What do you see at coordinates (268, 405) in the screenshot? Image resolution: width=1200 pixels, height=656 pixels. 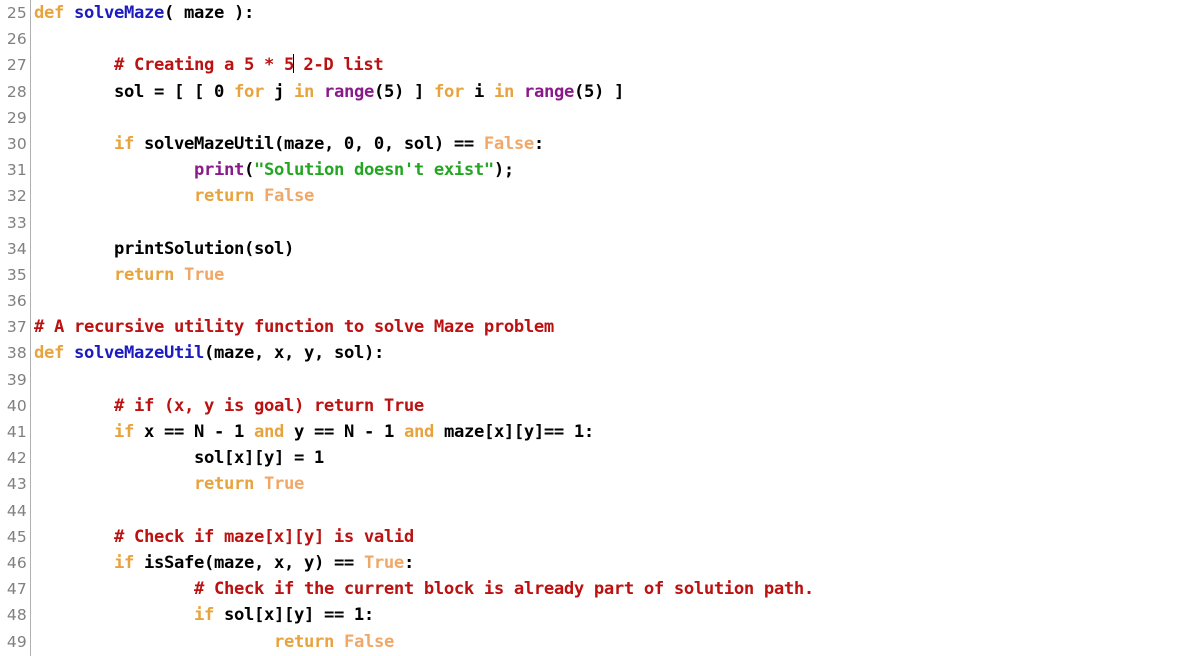 I see `code-token-comment: # if (x, y is goal) return True` at bounding box center [268, 405].